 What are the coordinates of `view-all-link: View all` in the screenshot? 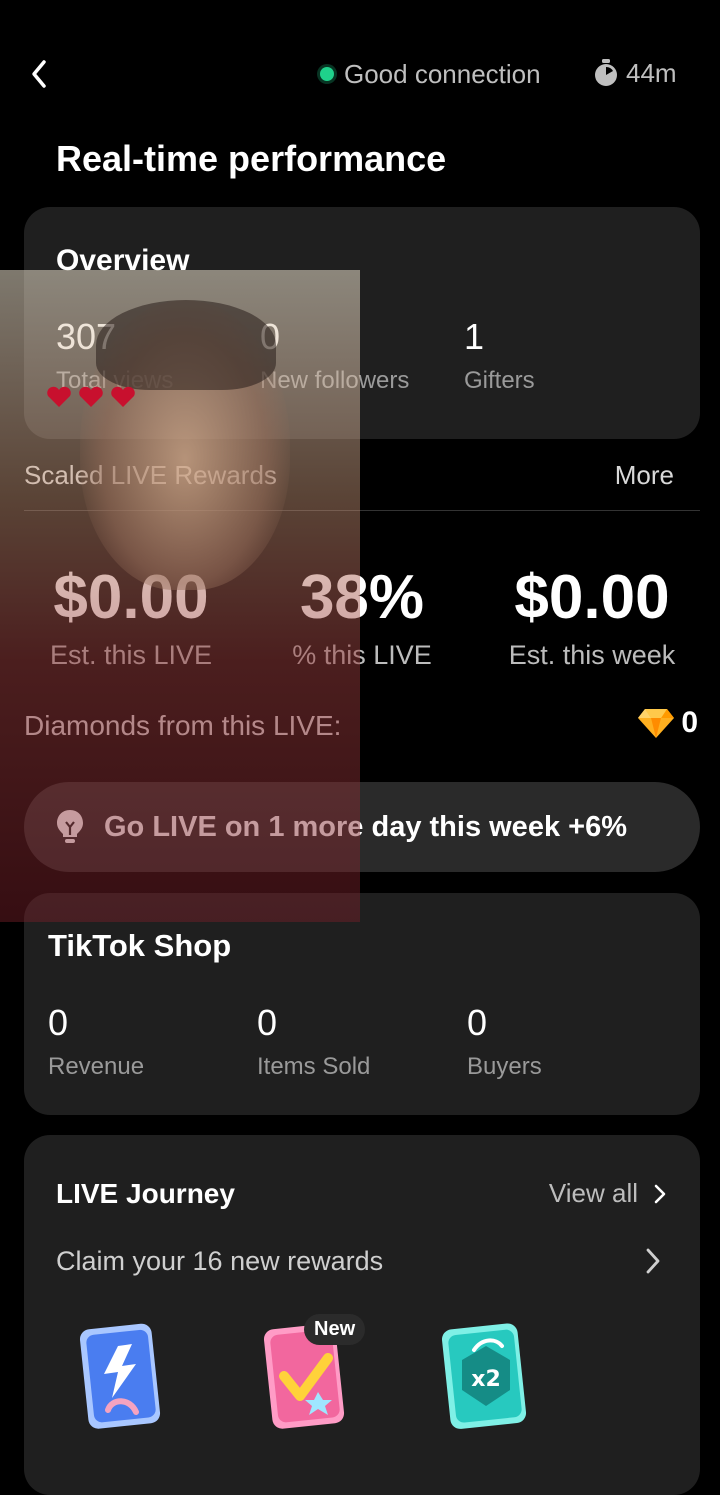 It's located at (608, 1193).